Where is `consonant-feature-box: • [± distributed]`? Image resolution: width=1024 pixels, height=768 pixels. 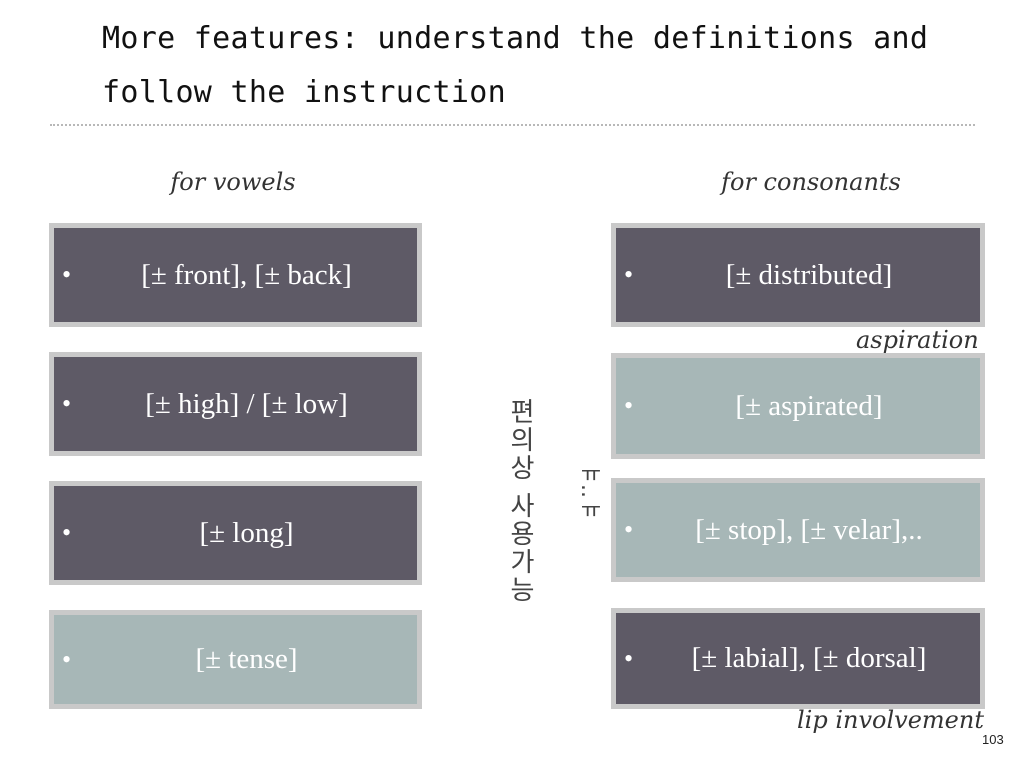
consonant-feature-box: • [± distributed] is located at coordinates (798, 275).